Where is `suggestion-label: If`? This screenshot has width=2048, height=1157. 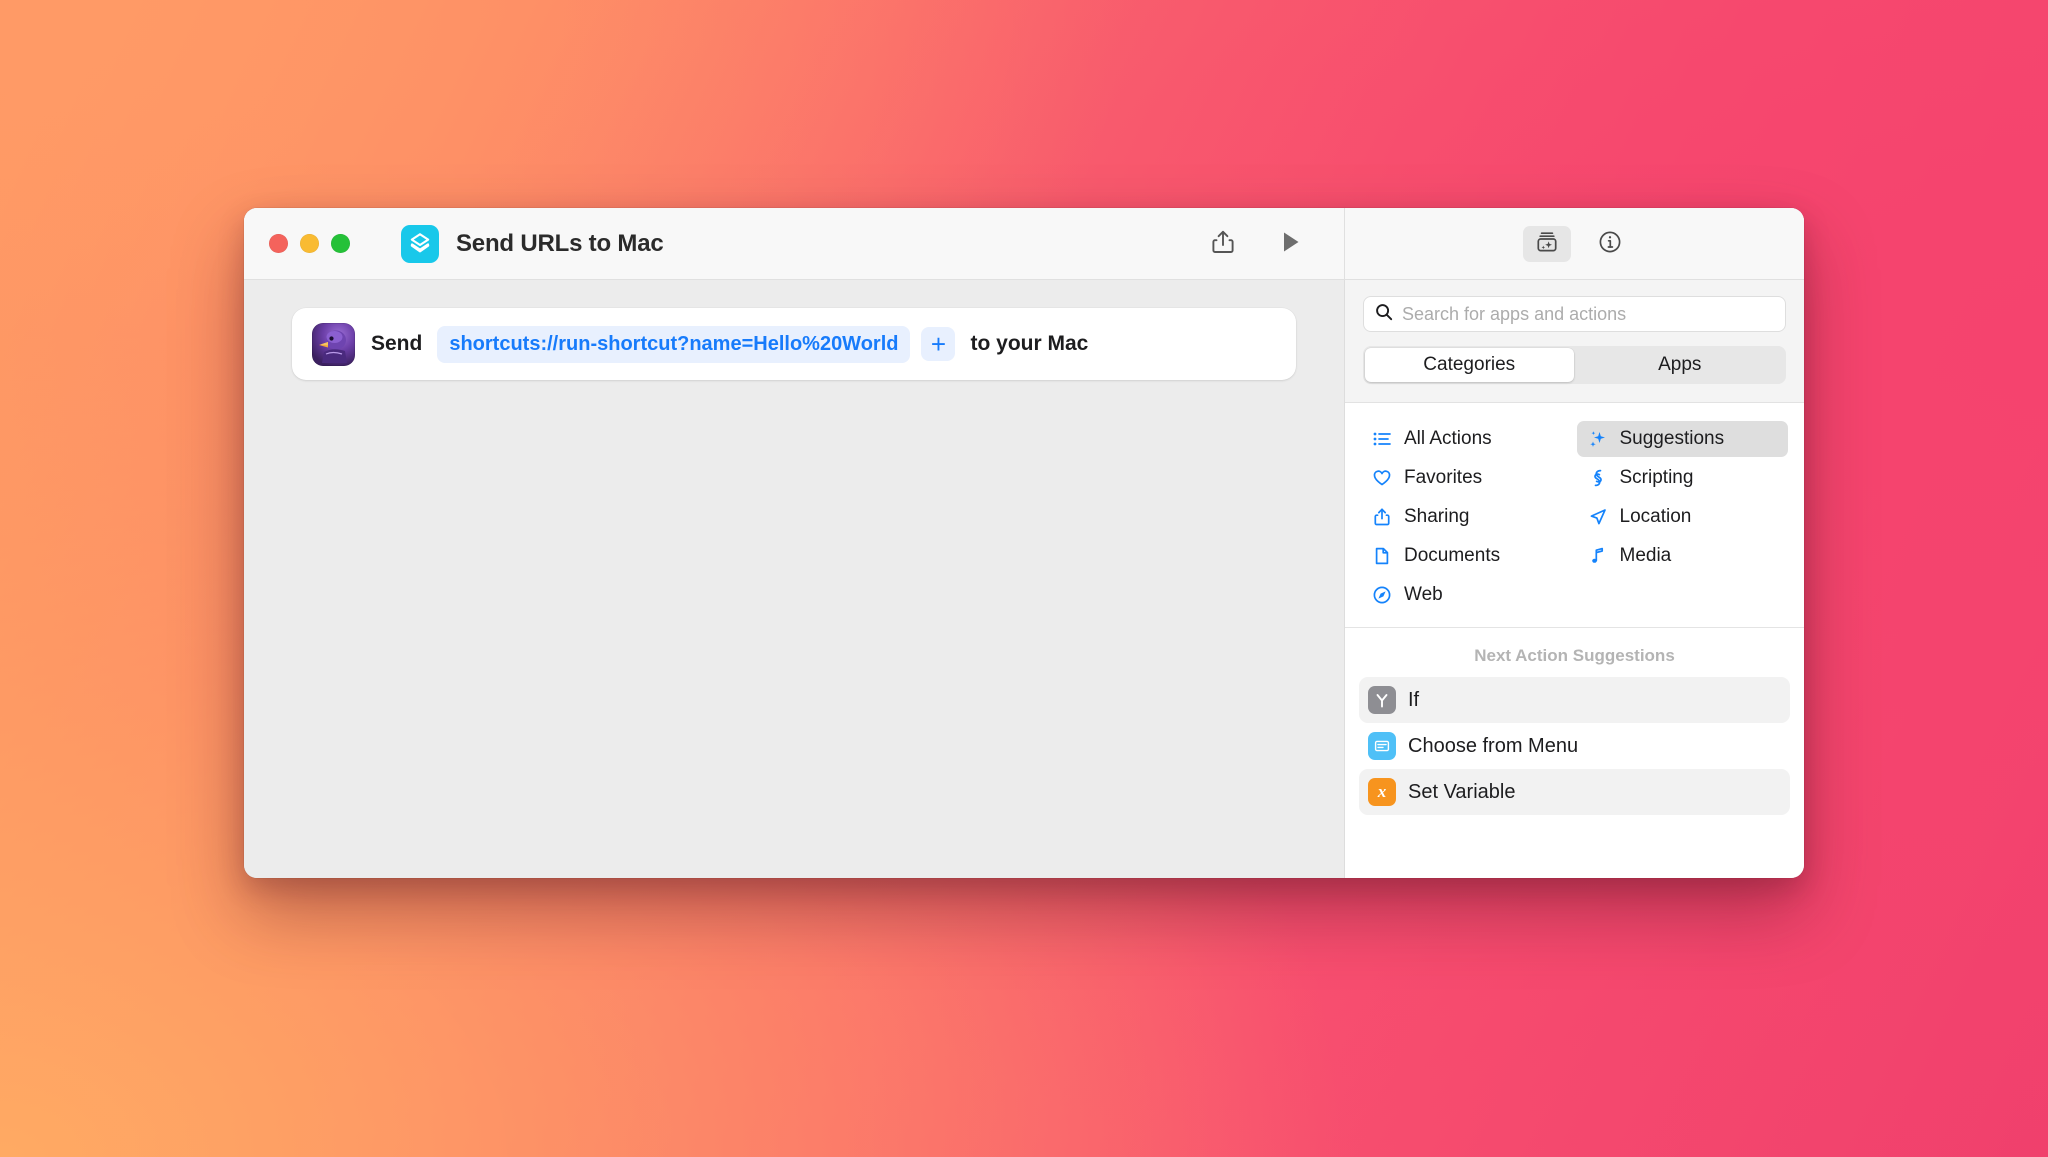 suggestion-label: If is located at coordinates (1414, 699).